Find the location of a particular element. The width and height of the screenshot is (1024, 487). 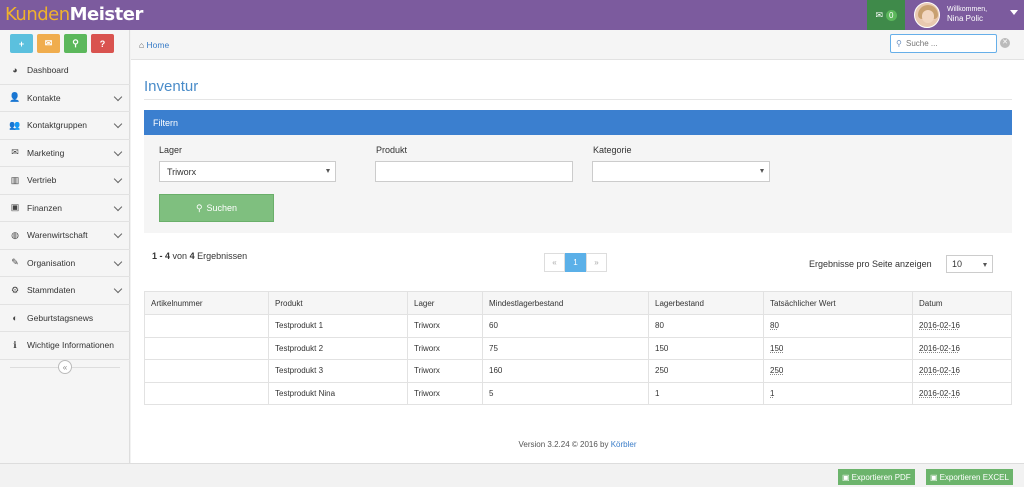

column-header: Produkt is located at coordinates (338, 303).